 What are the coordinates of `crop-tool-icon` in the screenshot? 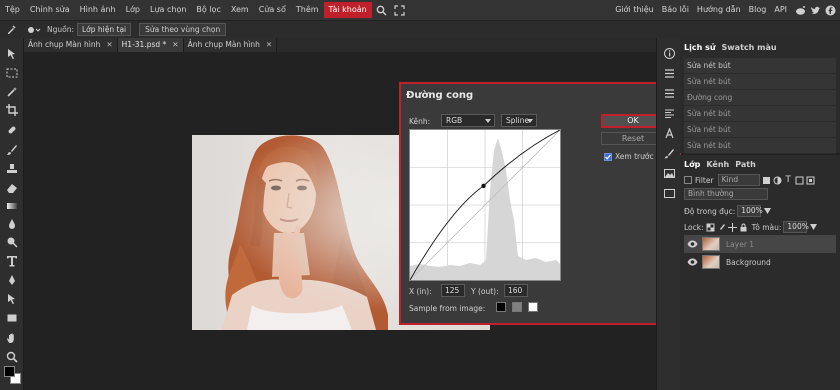 It's located at (12, 109).